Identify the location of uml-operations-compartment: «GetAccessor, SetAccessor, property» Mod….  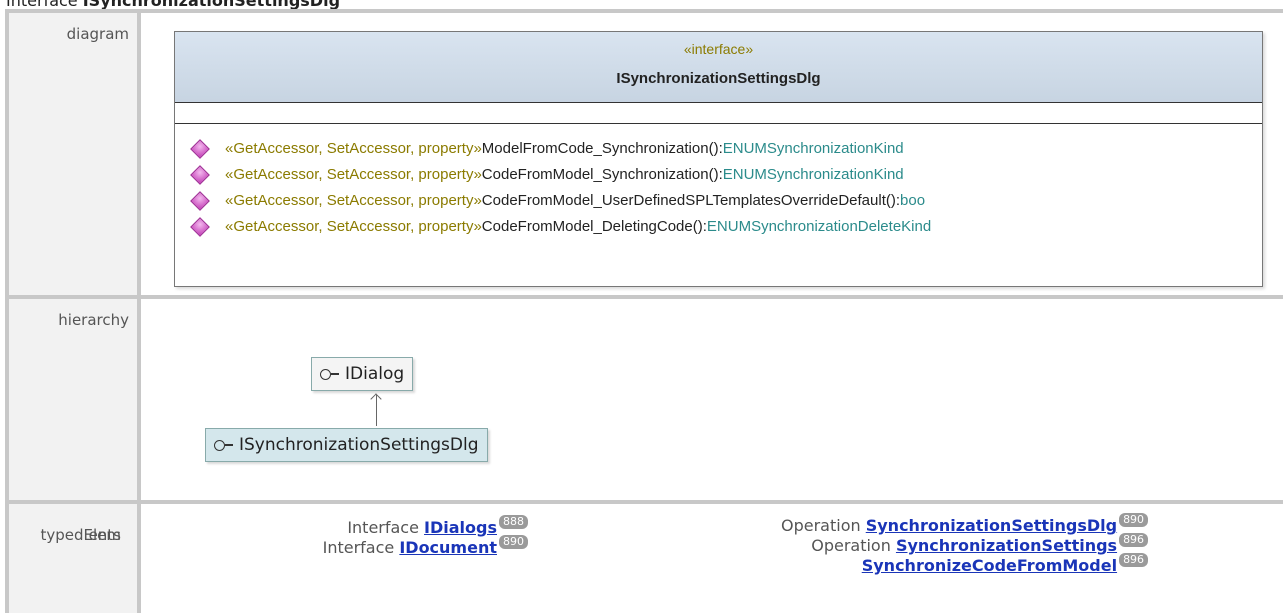
(723, 188).